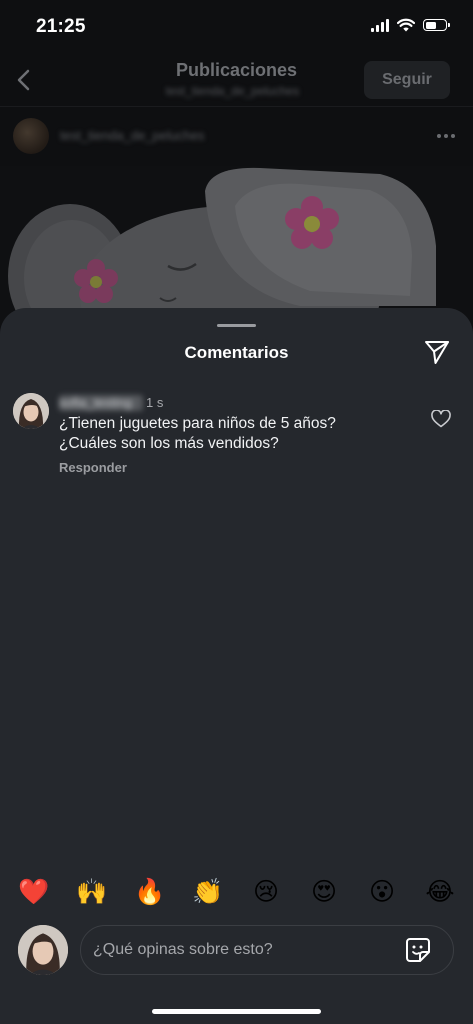 The image size is (473, 1024). I want to click on send-share-icon, so click(437, 352).